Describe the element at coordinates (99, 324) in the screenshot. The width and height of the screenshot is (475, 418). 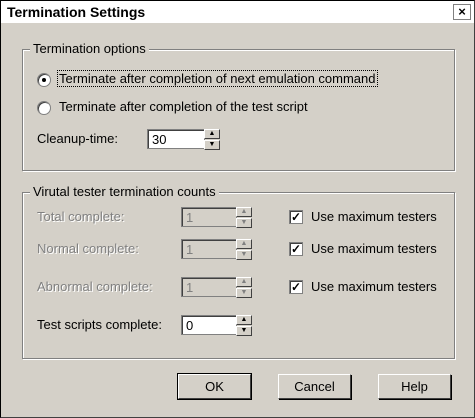
I see `test-scripts-complete-label: Test scripts complete:` at that location.